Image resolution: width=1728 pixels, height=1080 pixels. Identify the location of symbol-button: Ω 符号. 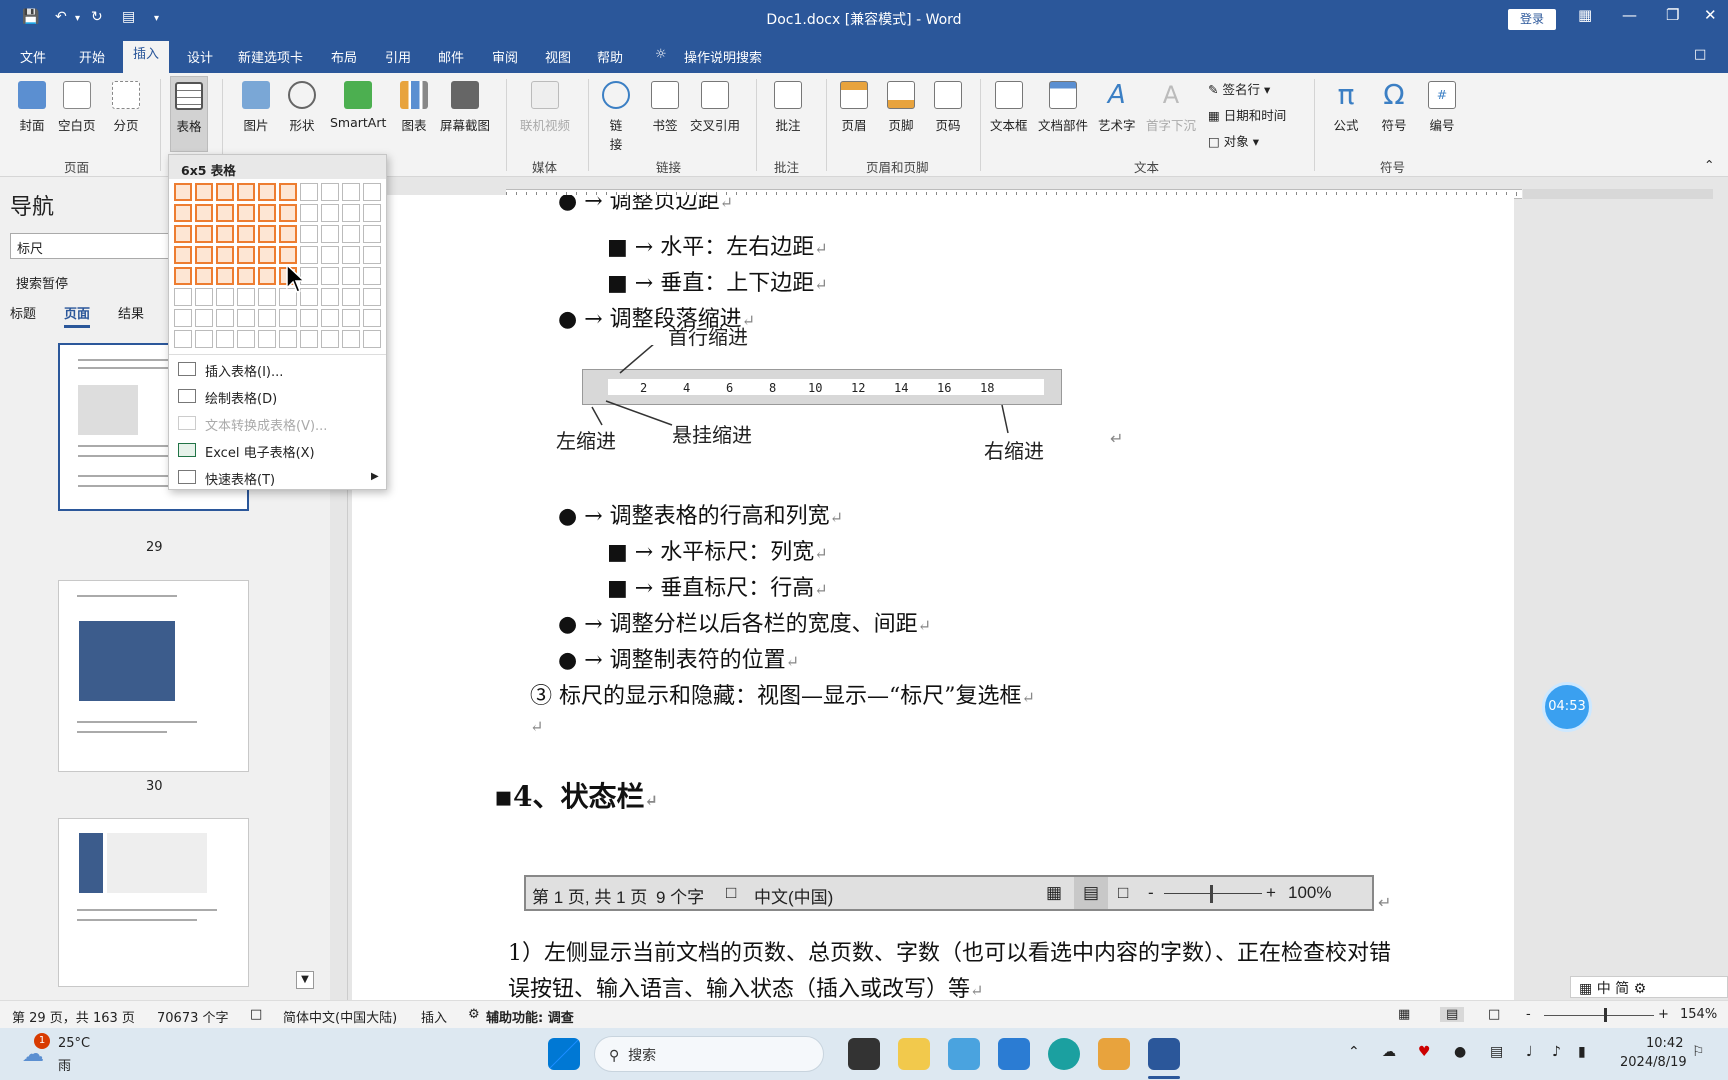
(1394, 107).